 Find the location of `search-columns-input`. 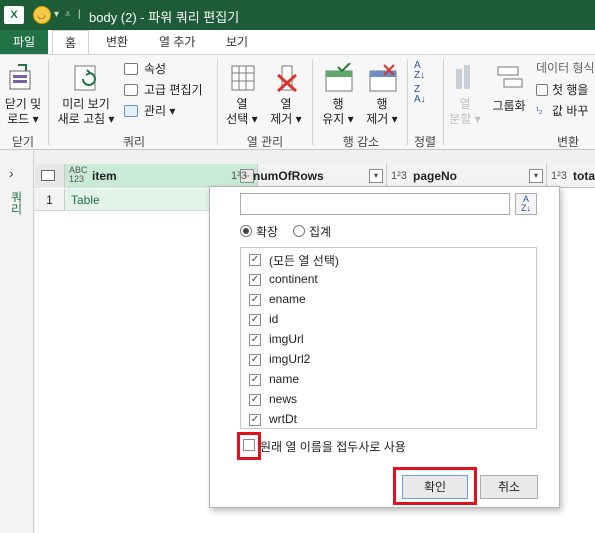

search-columns-input is located at coordinates (375, 204).